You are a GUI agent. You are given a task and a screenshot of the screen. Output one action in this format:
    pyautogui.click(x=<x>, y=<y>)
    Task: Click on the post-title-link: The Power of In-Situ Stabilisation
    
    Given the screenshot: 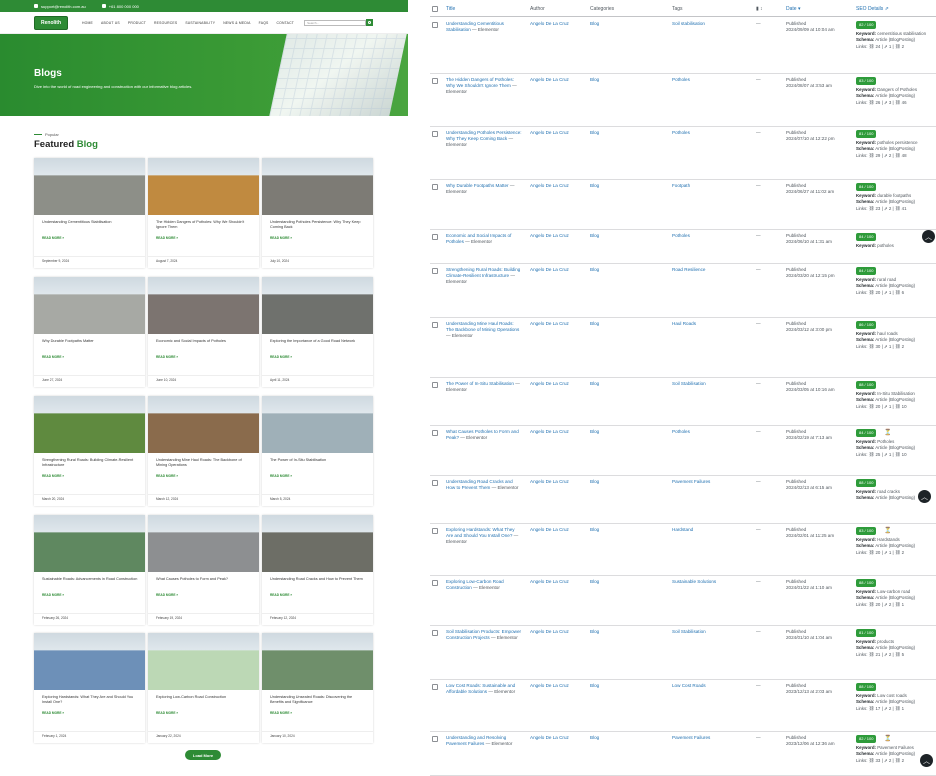 What is the action you would take?
    pyautogui.click(x=480, y=383)
    